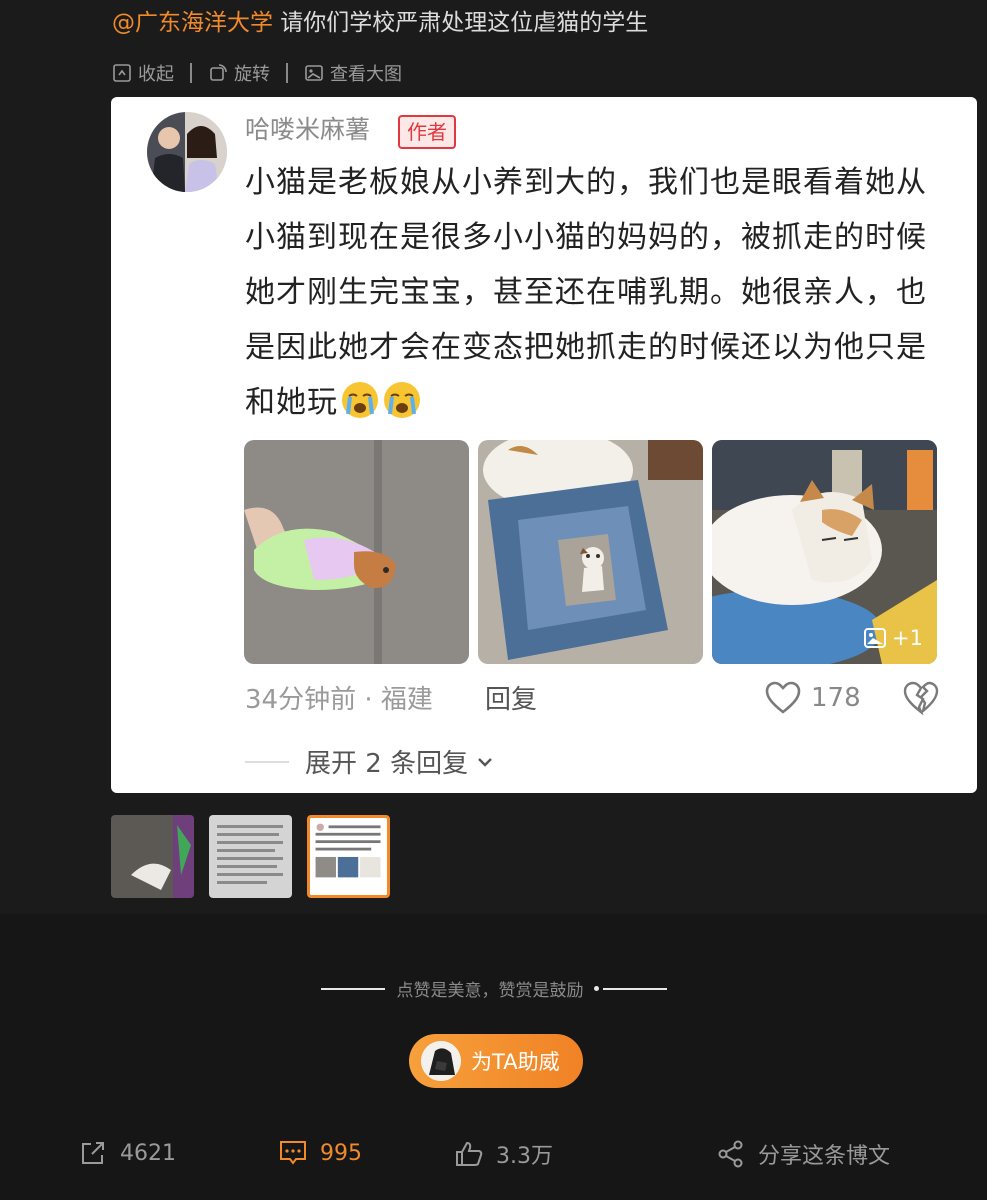  I want to click on repost-button: 4621, so click(127, 1153).